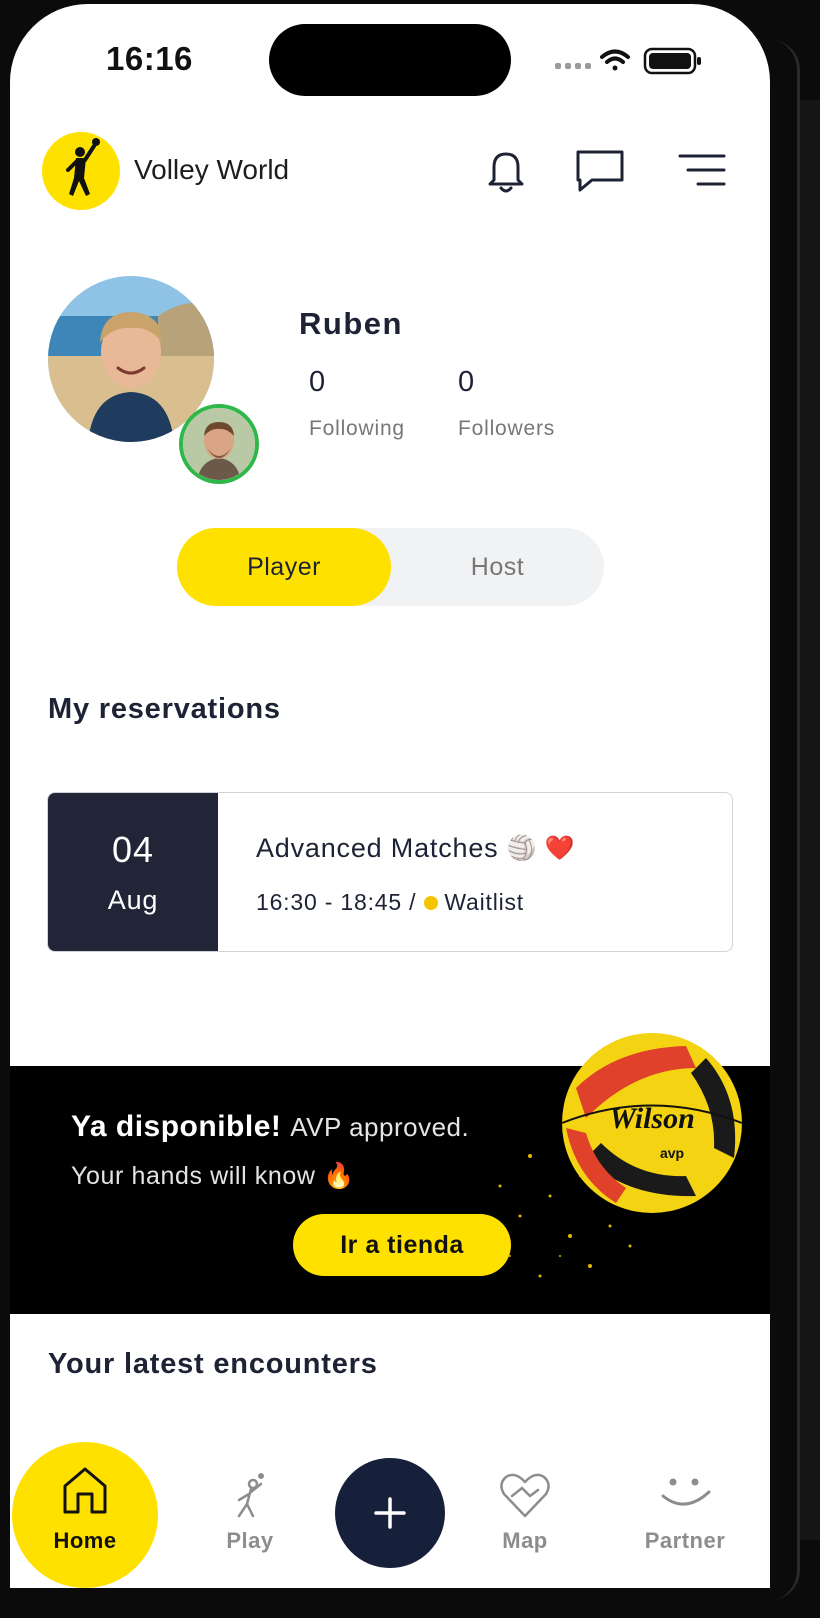 Image resolution: width=820 pixels, height=1618 pixels. I want to click on banner-subline: Your hands will know 🔥, so click(213, 1176).